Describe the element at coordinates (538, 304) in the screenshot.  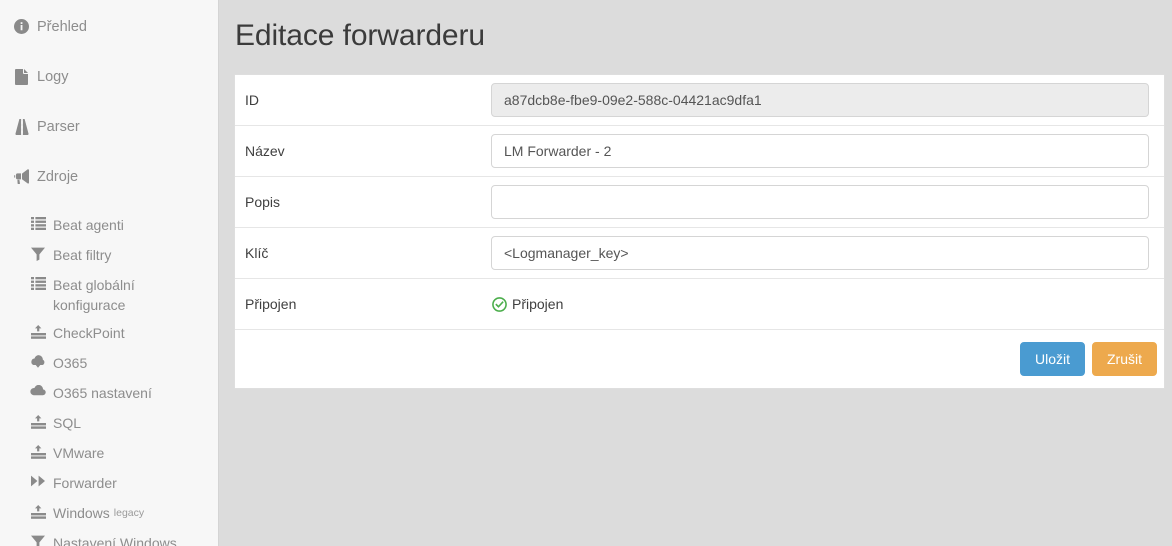
I see `status-text: Připojen` at that location.